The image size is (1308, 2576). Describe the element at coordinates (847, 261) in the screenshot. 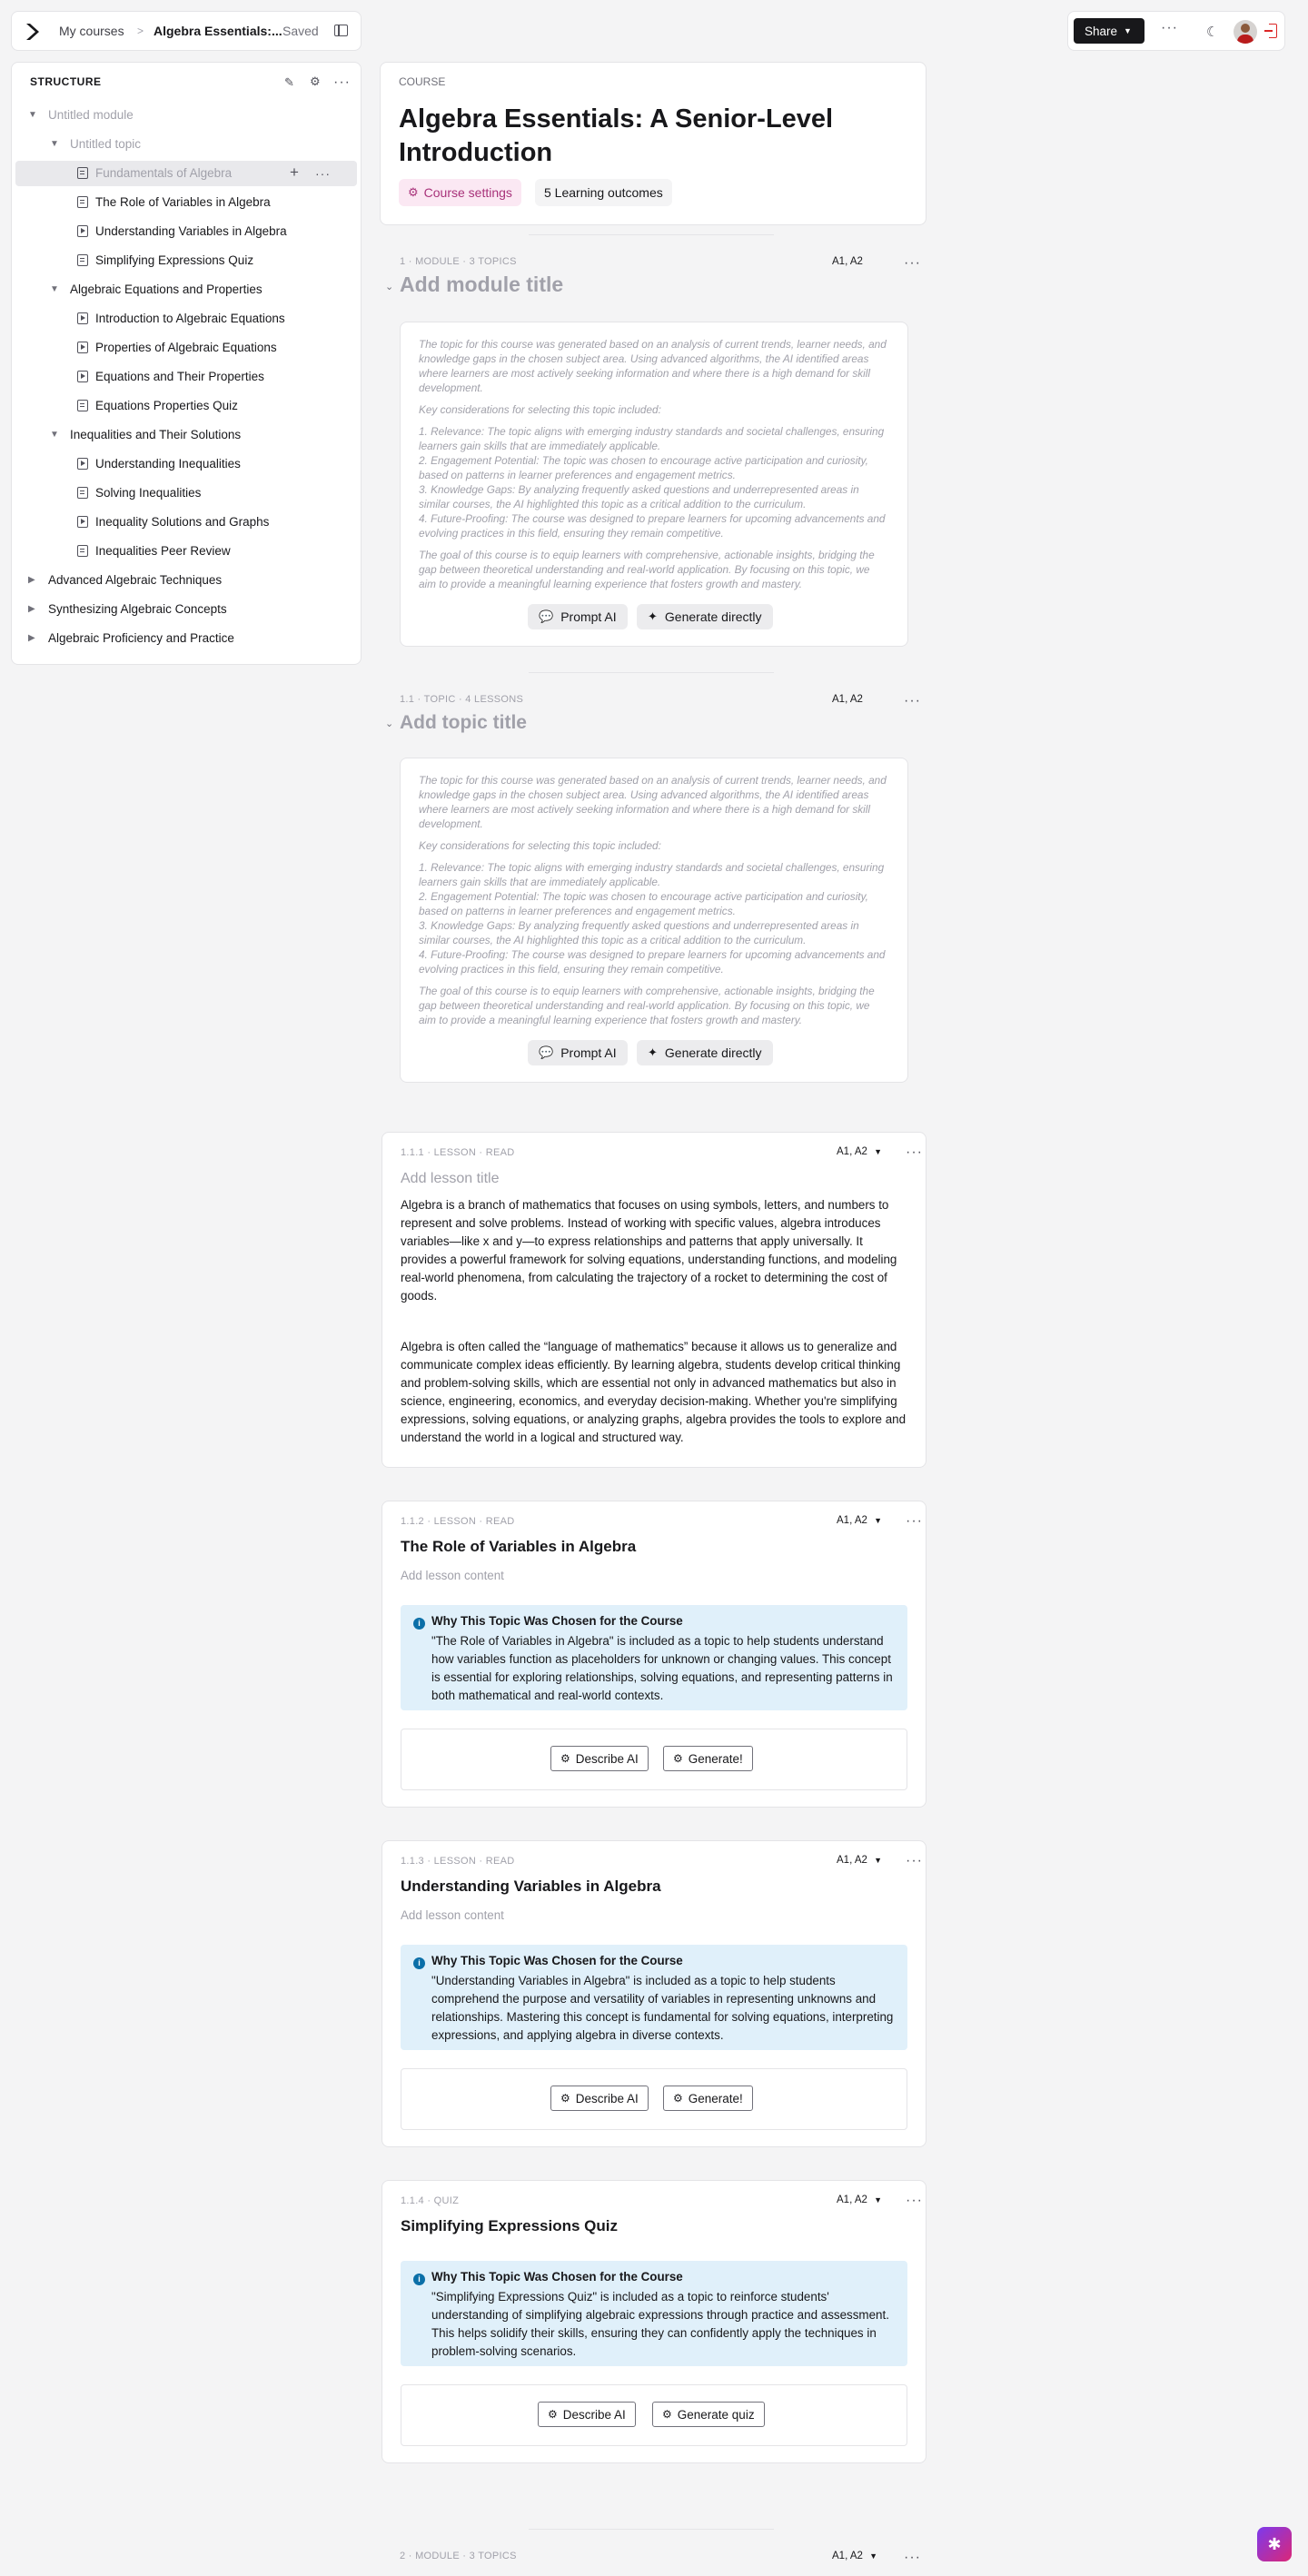

I see `module-levels: A1, A2` at that location.